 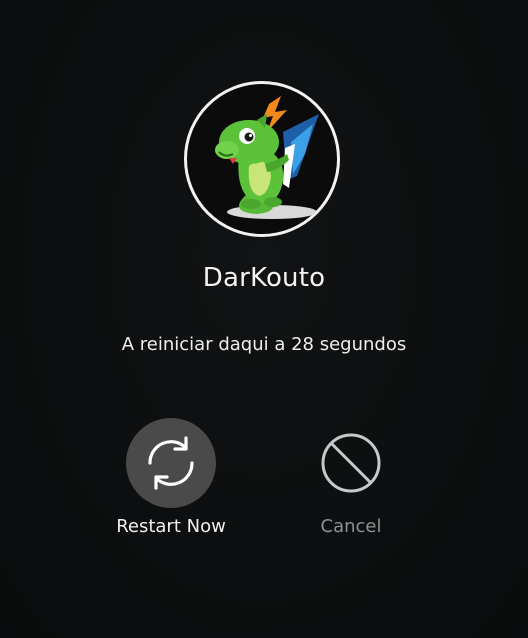 What do you see at coordinates (264, 278) in the screenshot?
I see `username: DarKouto` at bounding box center [264, 278].